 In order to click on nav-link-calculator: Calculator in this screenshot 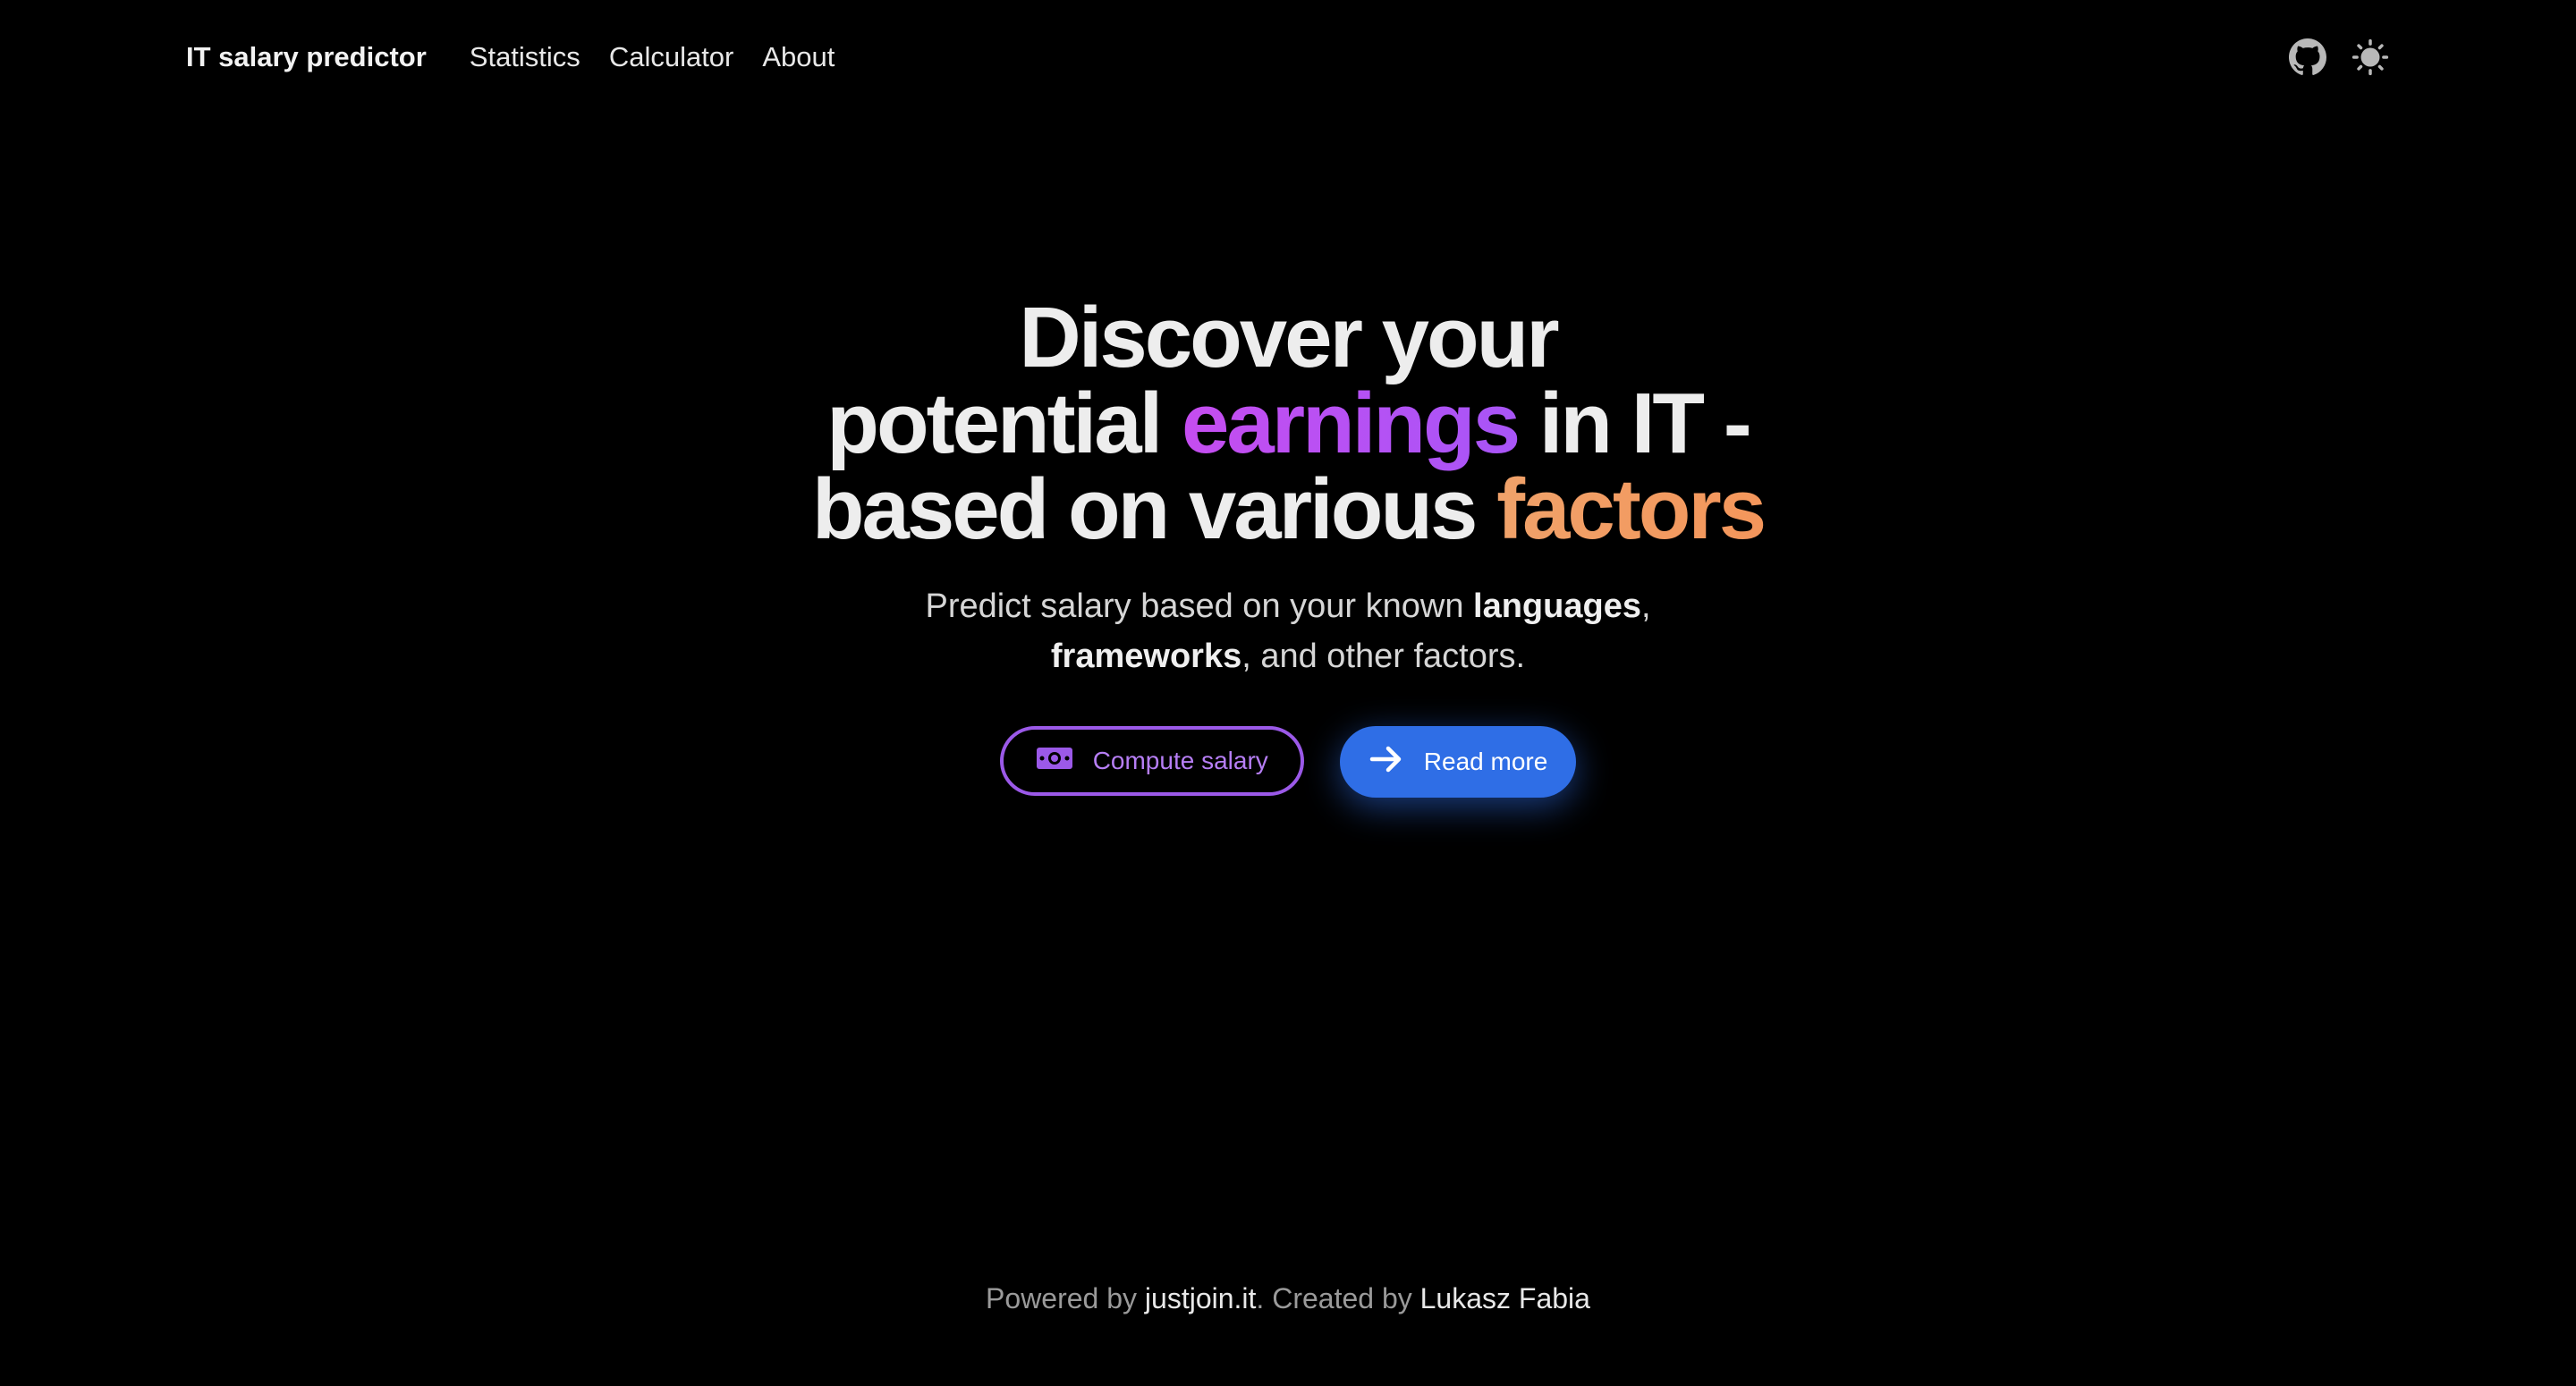, I will do `click(671, 57)`.